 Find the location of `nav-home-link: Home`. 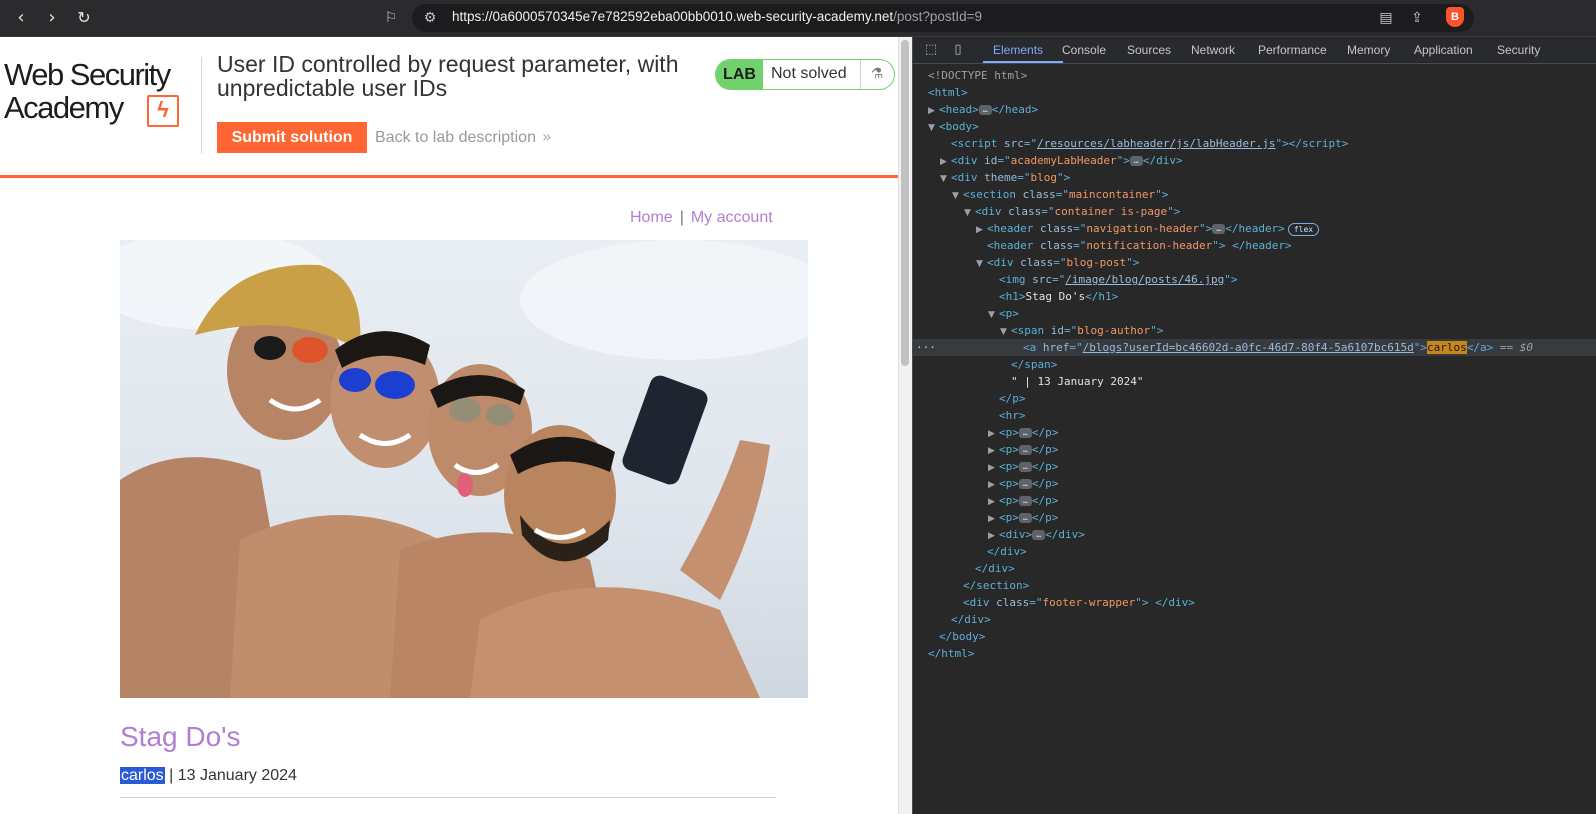

nav-home-link: Home is located at coordinates (651, 217).